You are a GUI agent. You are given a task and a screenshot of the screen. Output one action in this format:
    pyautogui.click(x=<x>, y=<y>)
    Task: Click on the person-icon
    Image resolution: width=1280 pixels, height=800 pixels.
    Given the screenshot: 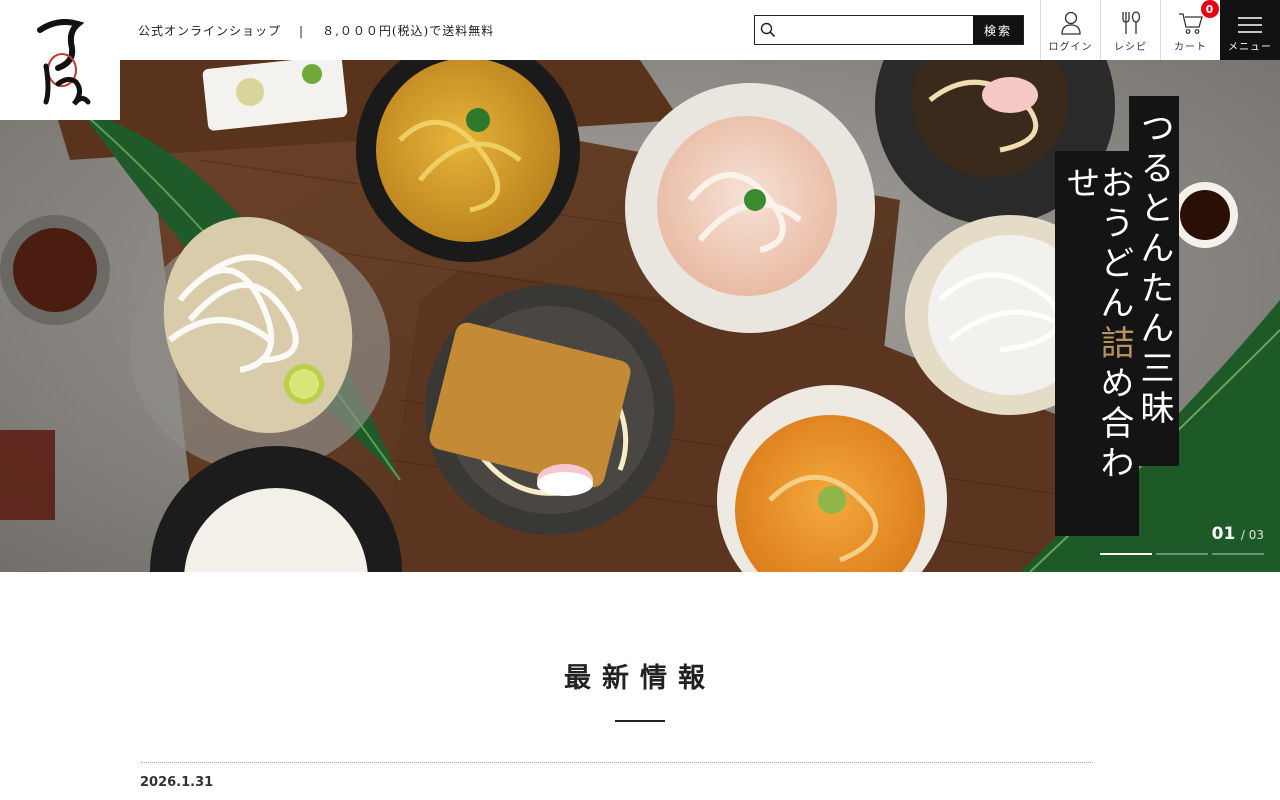 What is the action you would take?
    pyautogui.click(x=1070, y=23)
    